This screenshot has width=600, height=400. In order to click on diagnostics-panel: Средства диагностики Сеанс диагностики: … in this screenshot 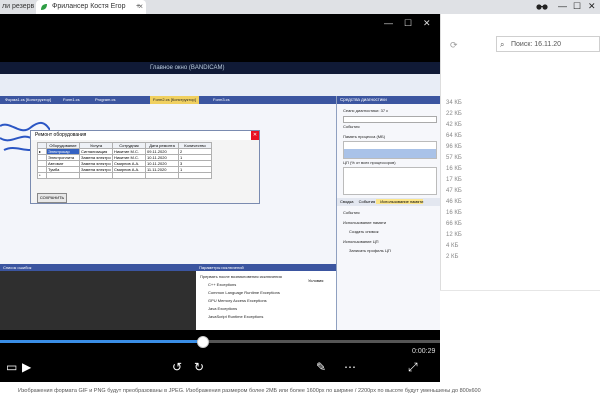, I will do `click(388, 213)`.